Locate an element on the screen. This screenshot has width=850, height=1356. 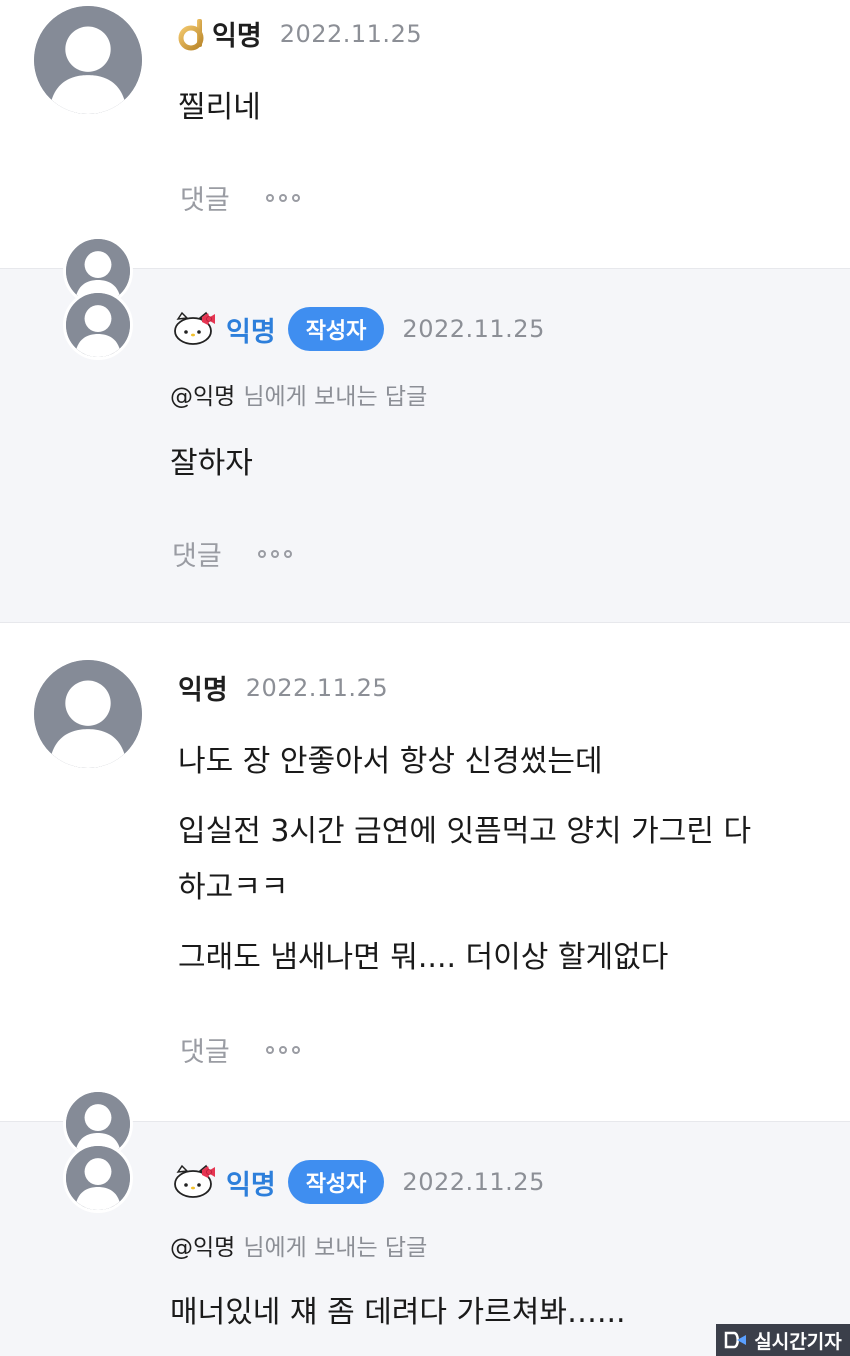
watermark: 실시간기자 is located at coordinates (783, 1340).